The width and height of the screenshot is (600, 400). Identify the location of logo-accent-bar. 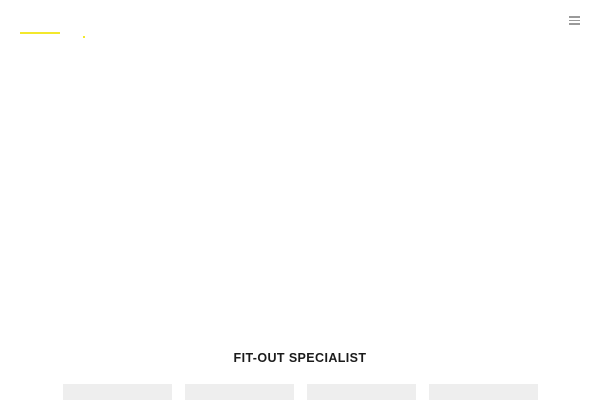
(40, 33).